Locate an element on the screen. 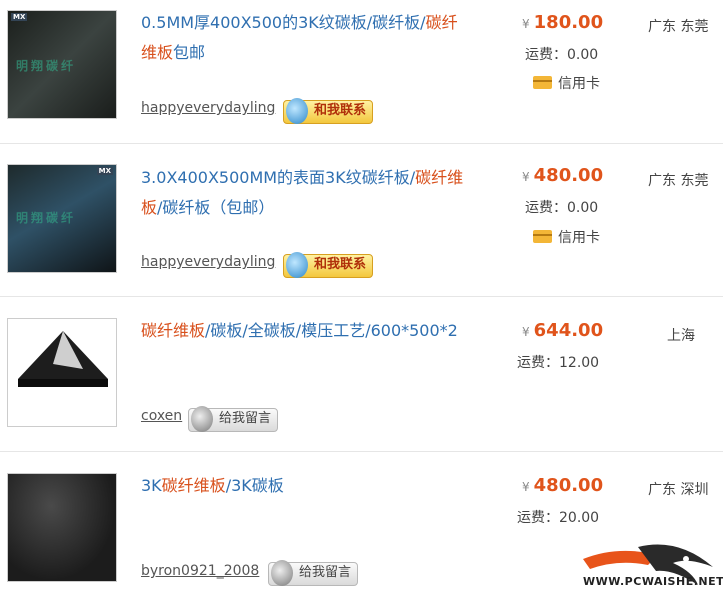 The width and height of the screenshot is (723, 603). product-title-link: 3.0X400X500MM的表面3K纹碳纤板/碳纤维板/碳纤板（包邮） is located at coordinates (306, 193).